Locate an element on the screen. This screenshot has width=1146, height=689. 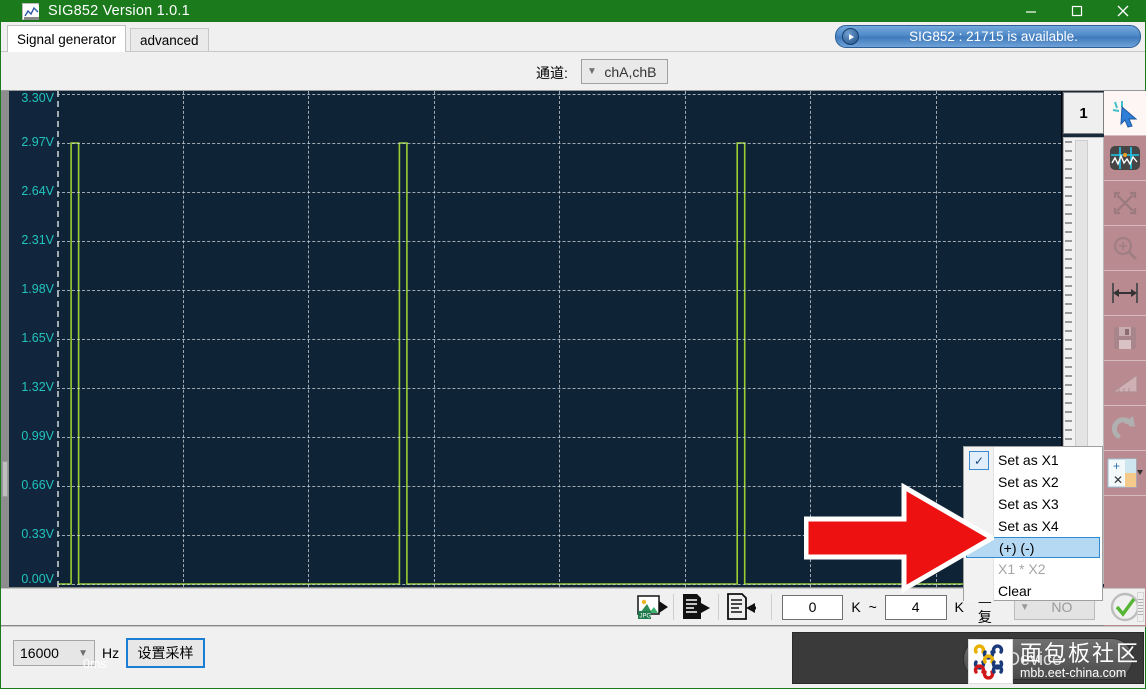
tab-advanced: advanced is located at coordinates (169, 40).